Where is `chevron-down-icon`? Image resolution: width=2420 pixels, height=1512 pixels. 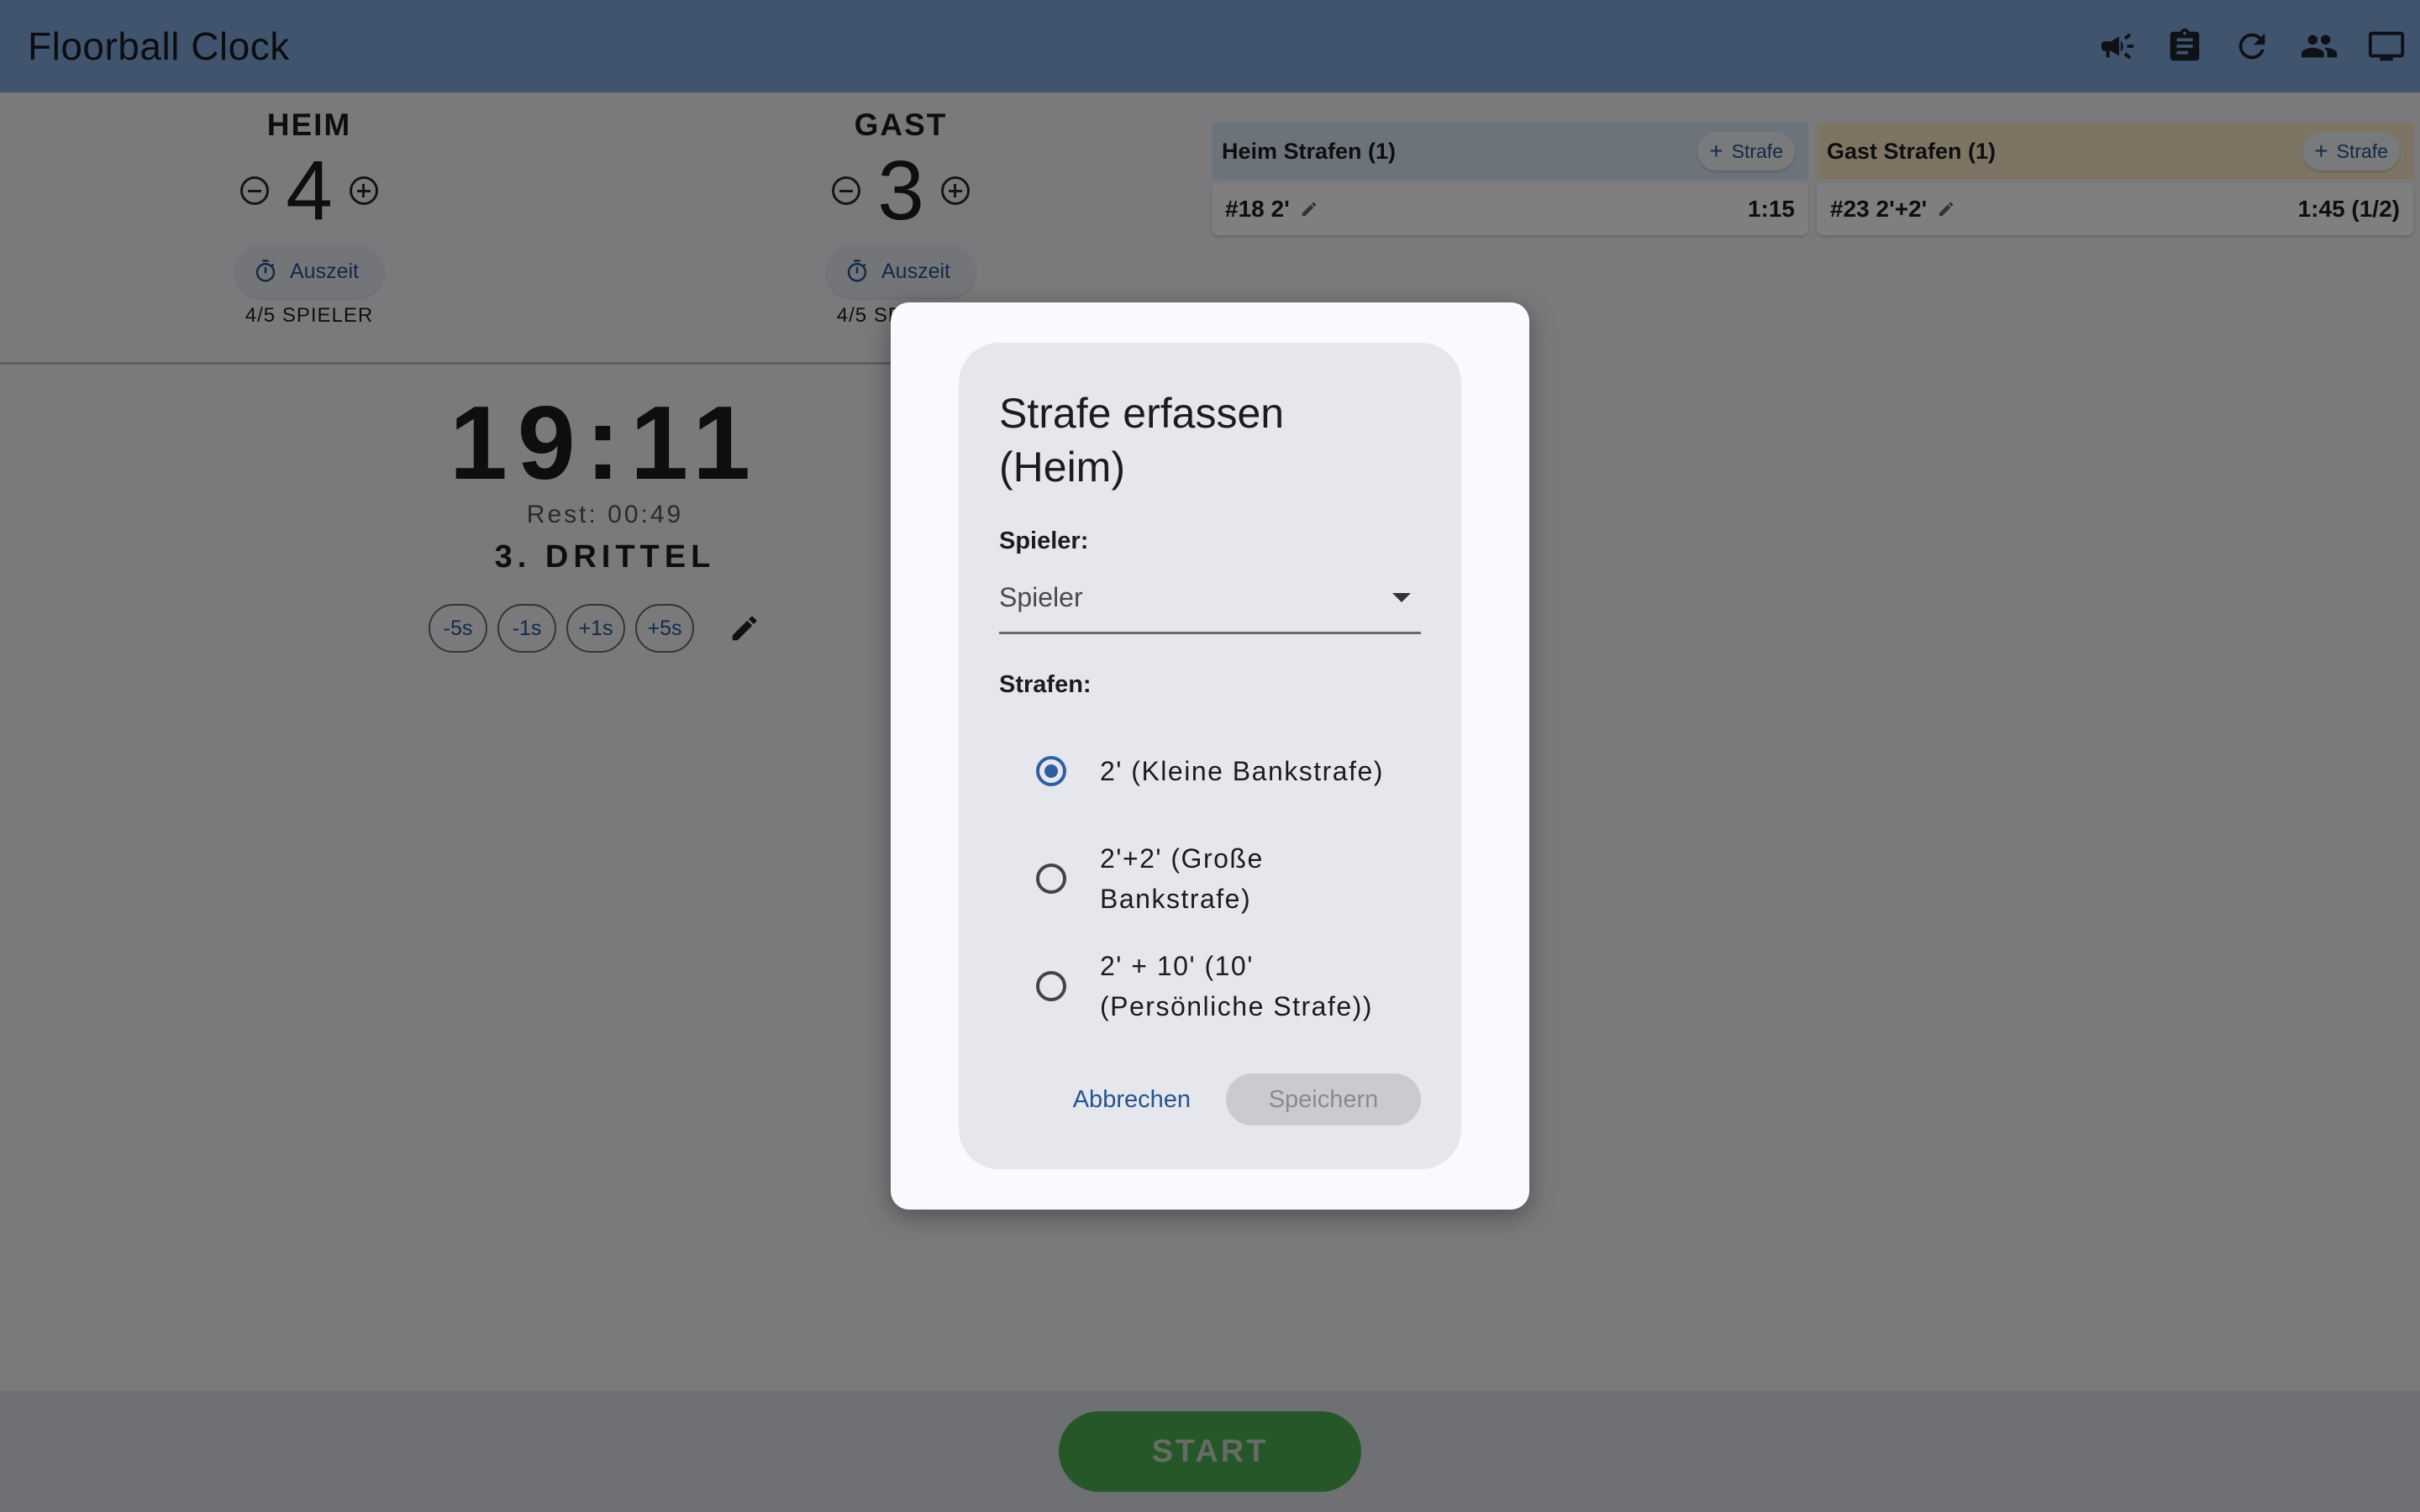
chevron-down-icon is located at coordinates (1402, 597).